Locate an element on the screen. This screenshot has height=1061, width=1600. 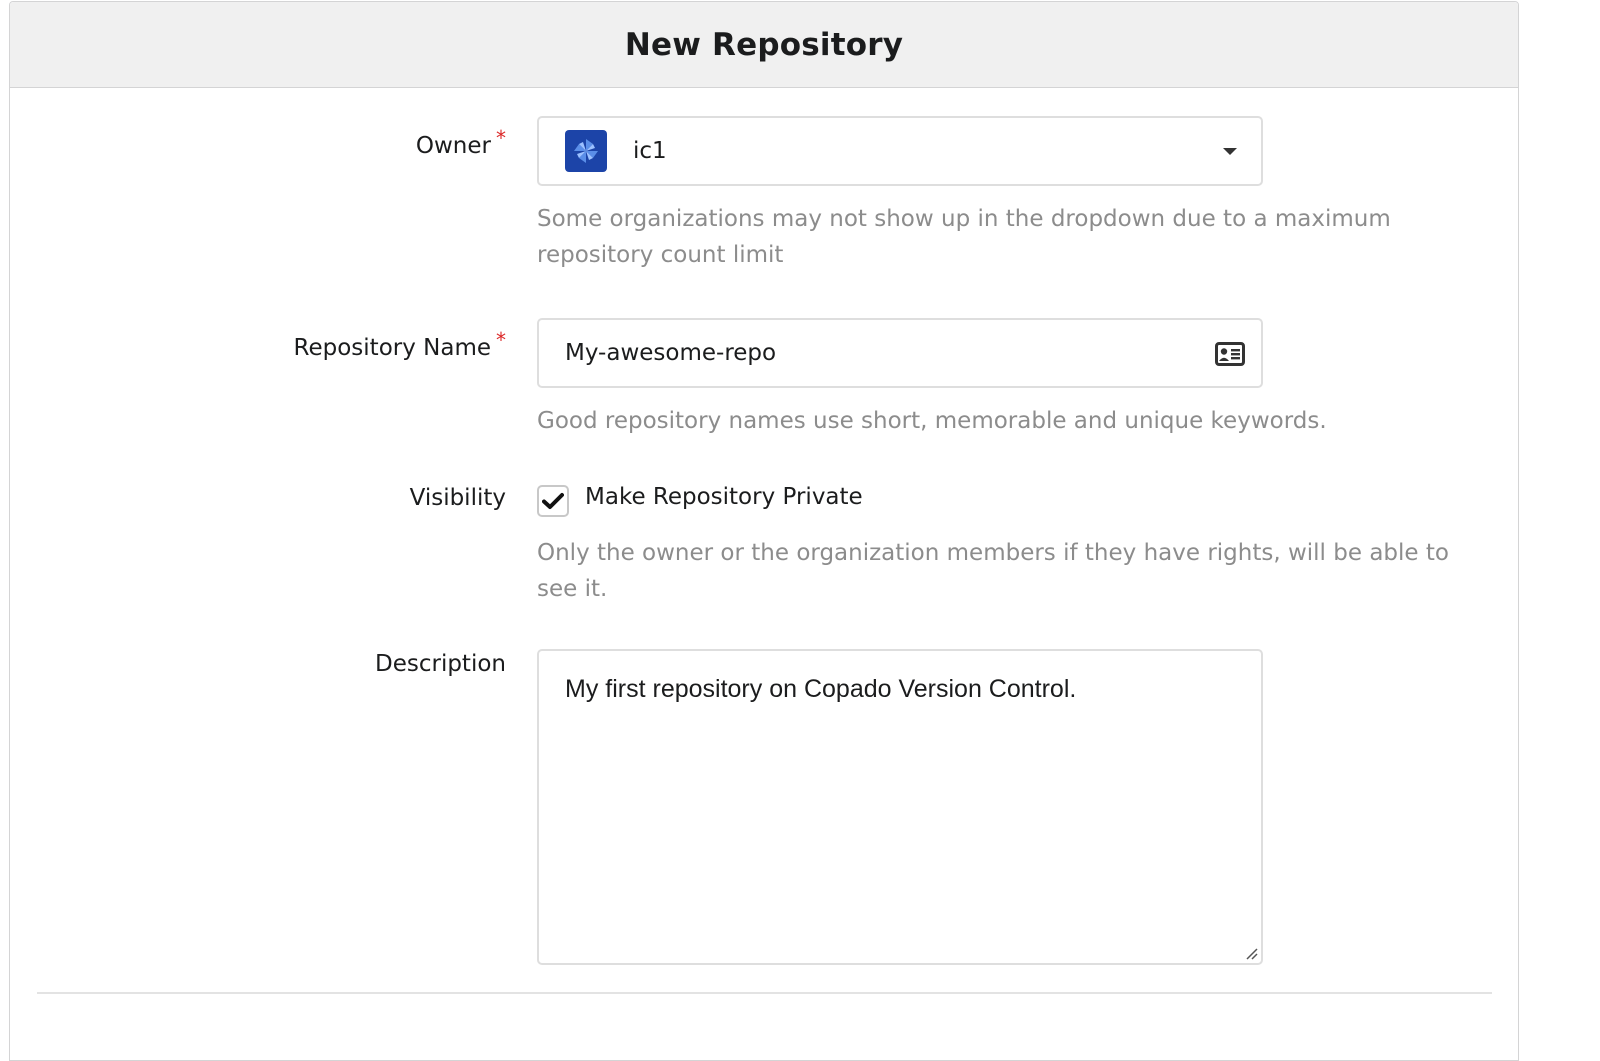
repository-name-label-text: Repository Name is located at coordinates (392, 348).